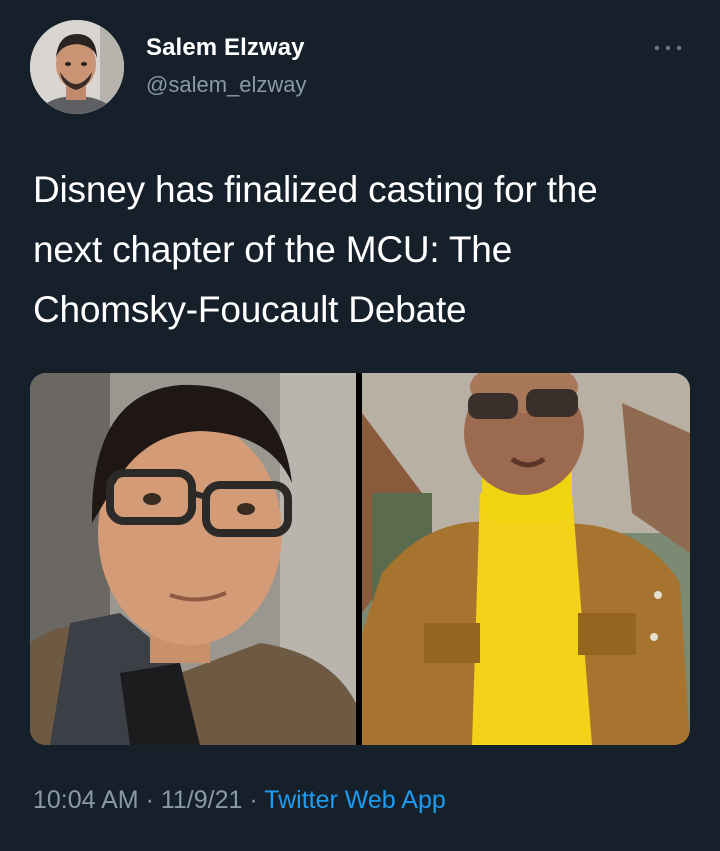  I want to click on tweet-source-link: Twitter Web App, so click(355, 800).